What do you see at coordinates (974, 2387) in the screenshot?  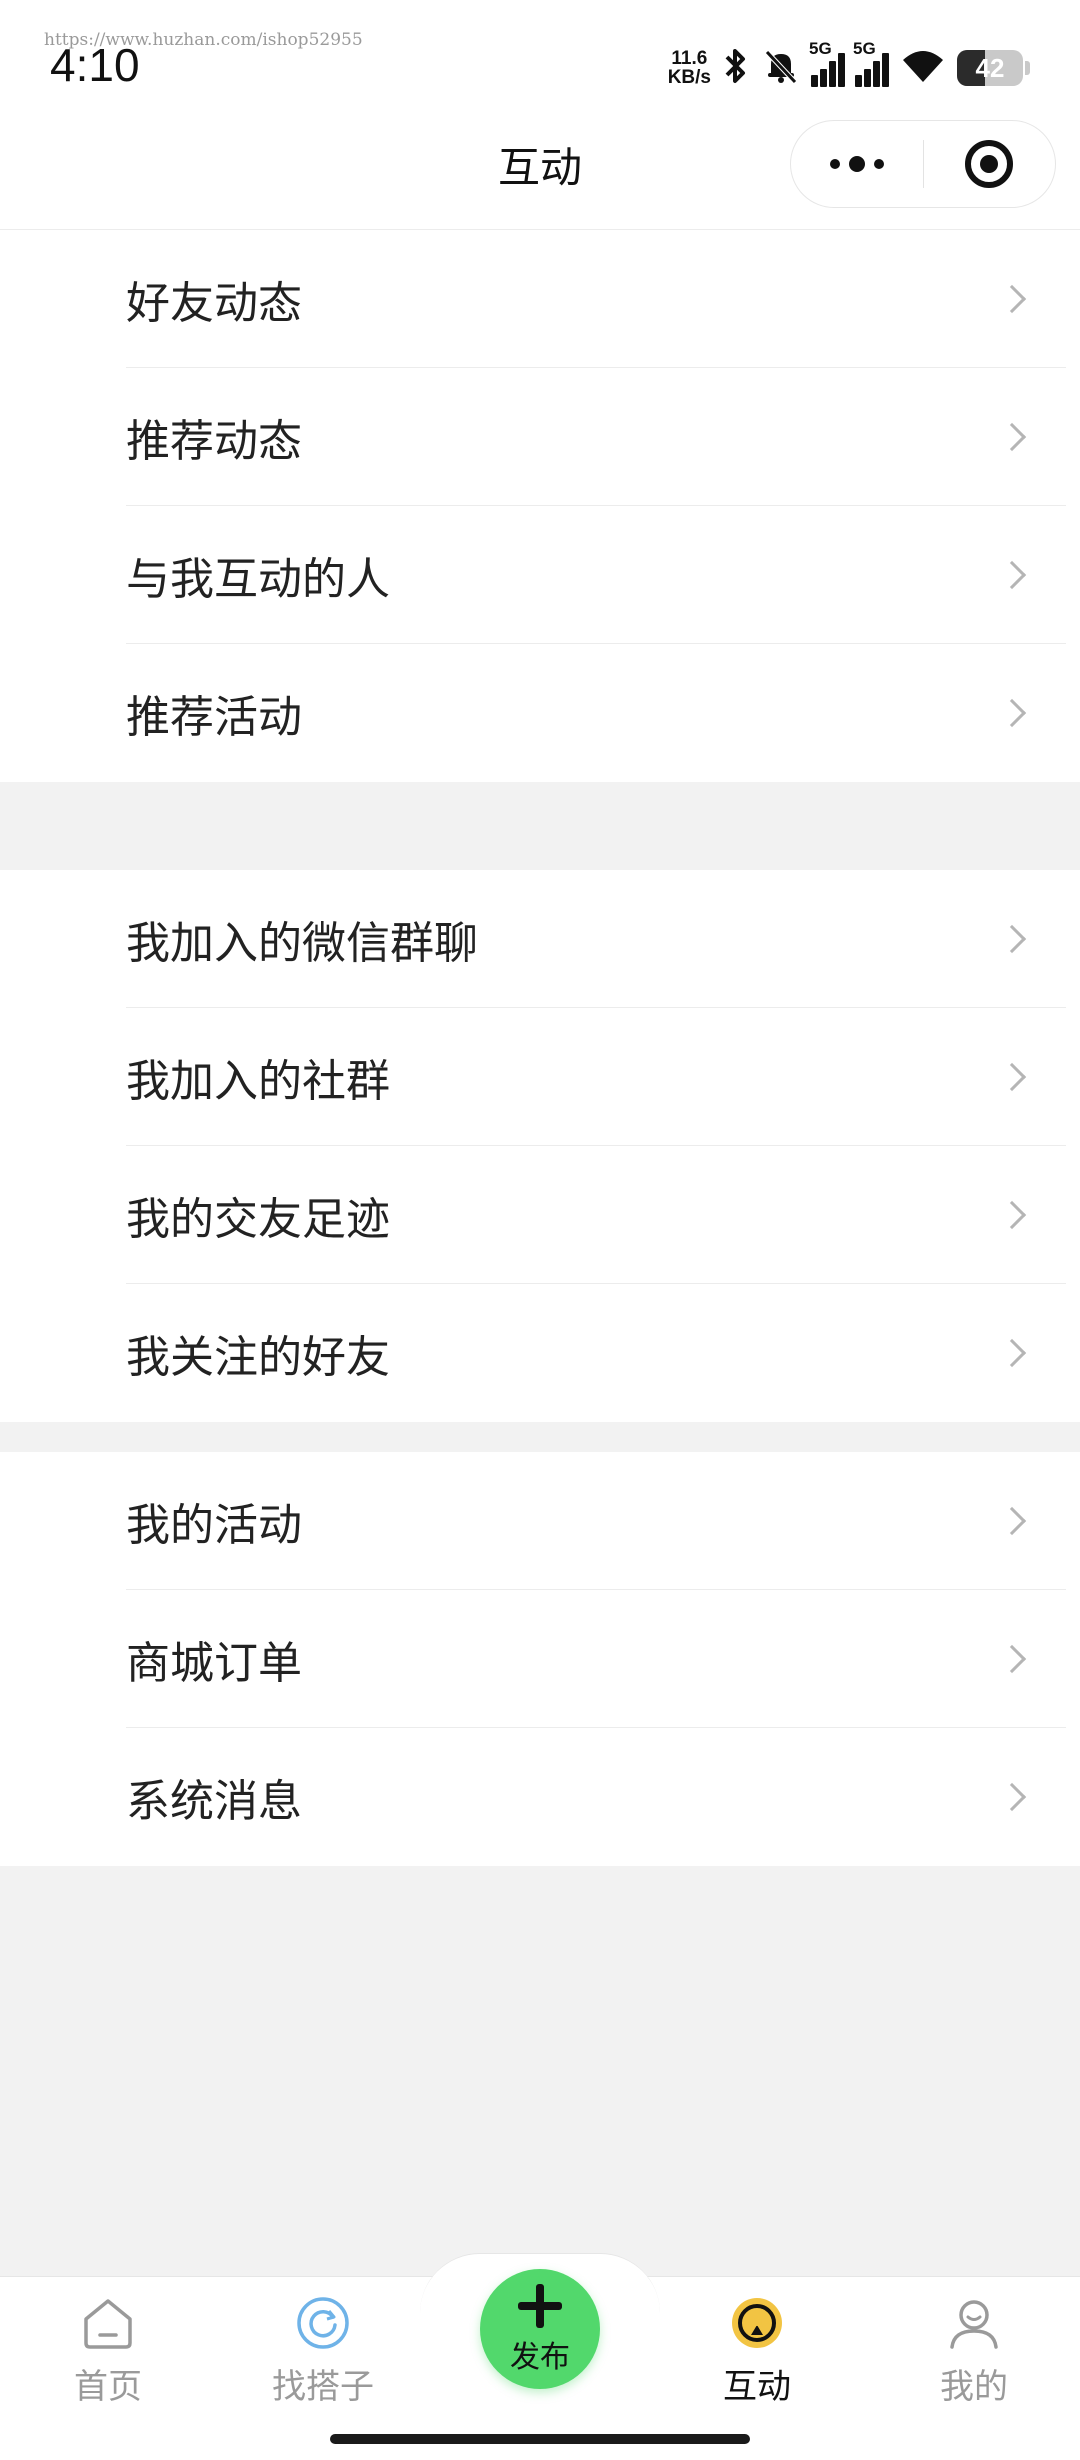 I see `tab-label: 我的` at bounding box center [974, 2387].